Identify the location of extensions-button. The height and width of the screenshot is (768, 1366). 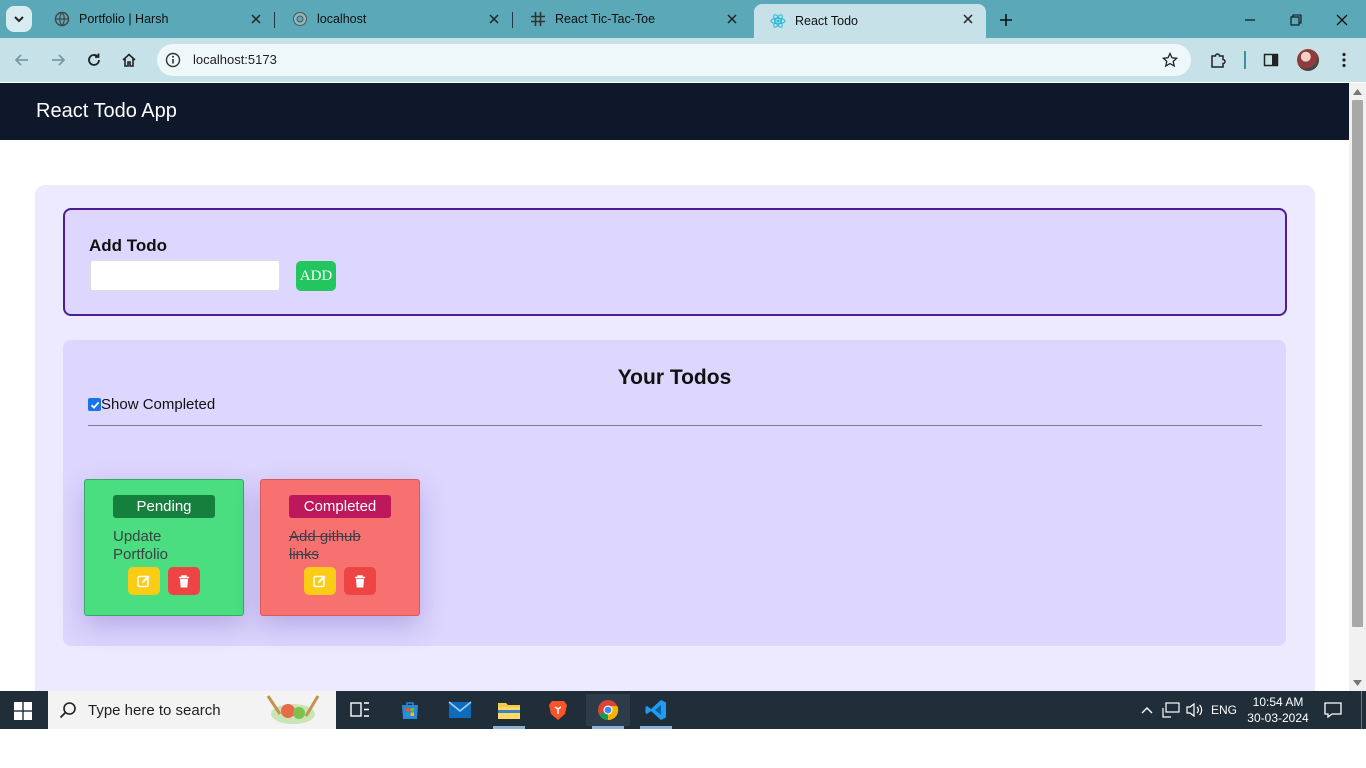
(1218, 60).